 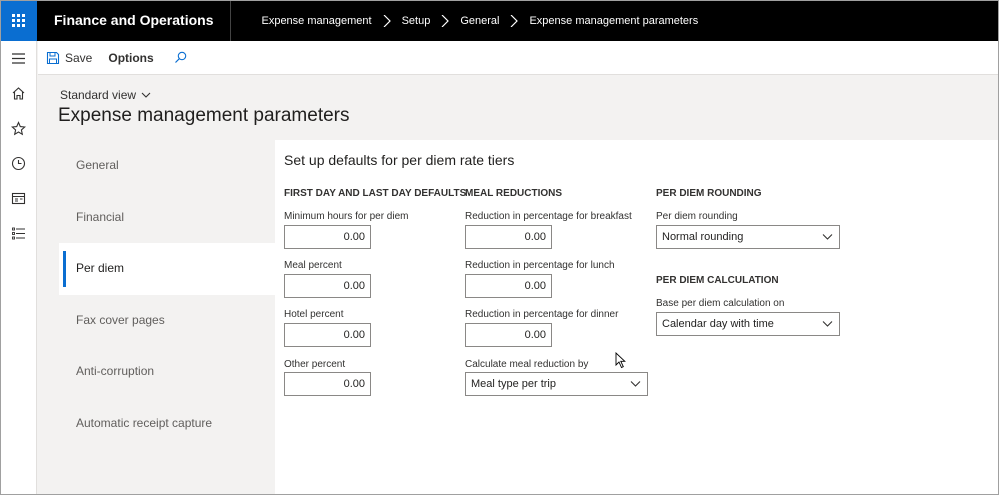 I want to click on base-calculation-select: Calendar day with time, so click(x=748, y=324).